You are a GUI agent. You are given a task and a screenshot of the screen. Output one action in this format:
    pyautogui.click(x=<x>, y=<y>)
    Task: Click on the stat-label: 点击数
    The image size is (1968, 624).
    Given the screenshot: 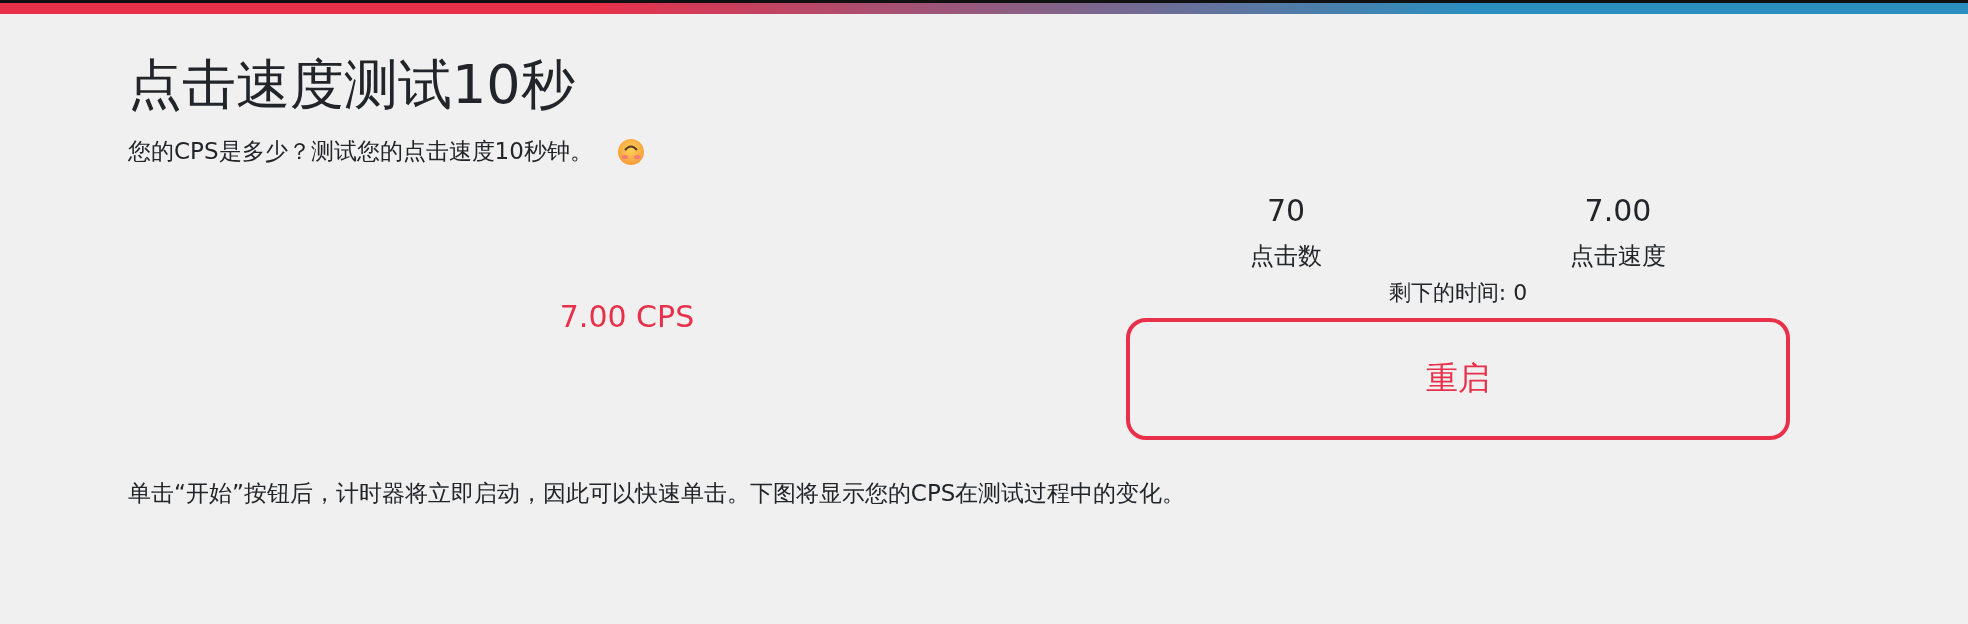 What is the action you would take?
    pyautogui.click(x=1286, y=256)
    